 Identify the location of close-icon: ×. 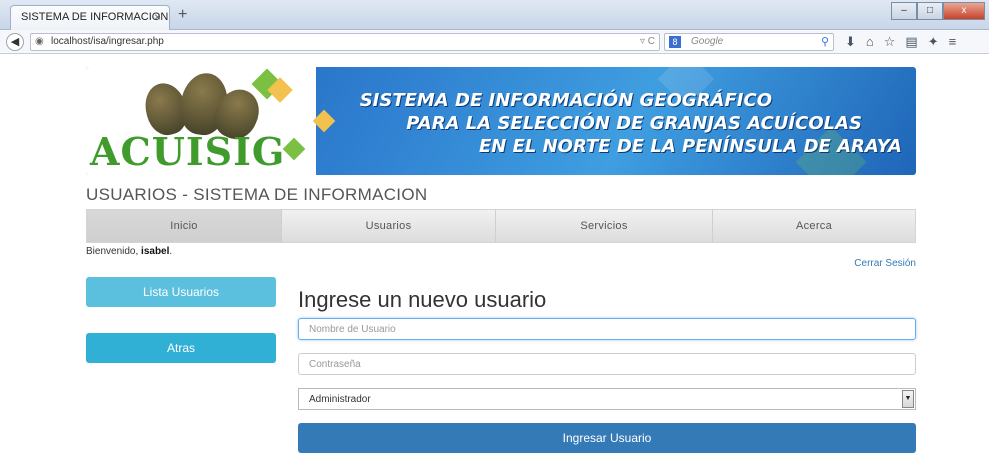
(157, 17).